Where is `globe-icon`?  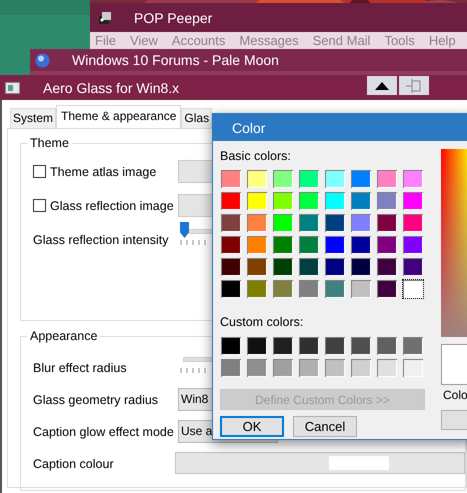
globe-icon is located at coordinates (42, 60).